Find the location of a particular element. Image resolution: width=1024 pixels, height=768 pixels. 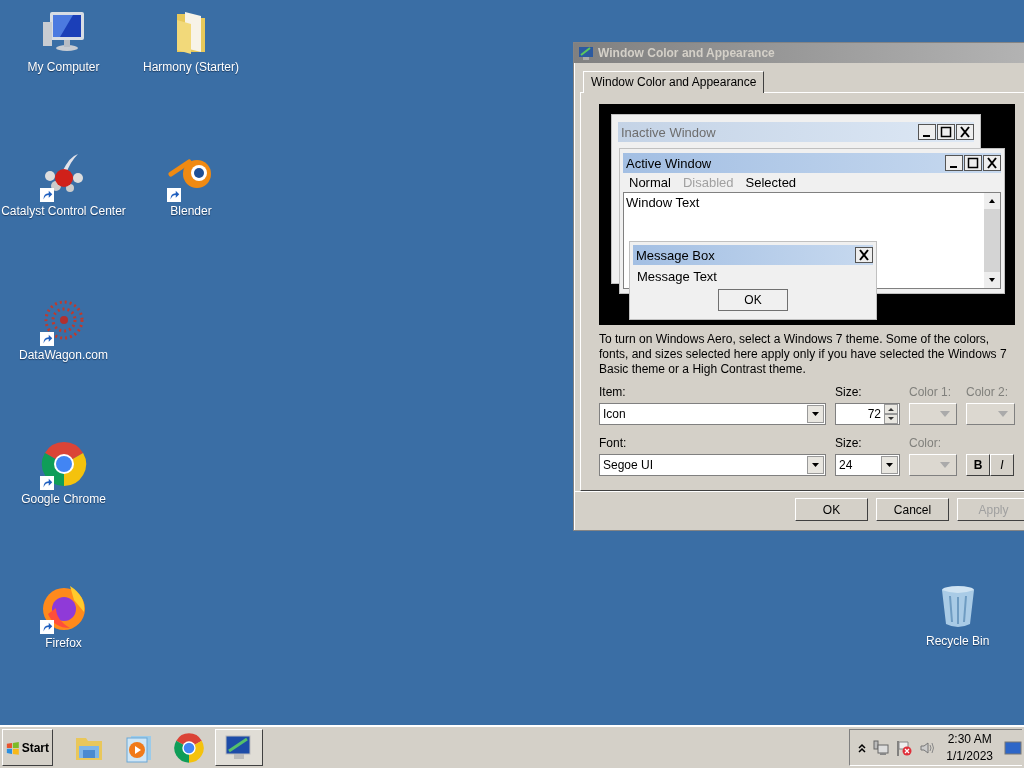

scroll-down-icon is located at coordinates (992, 280).